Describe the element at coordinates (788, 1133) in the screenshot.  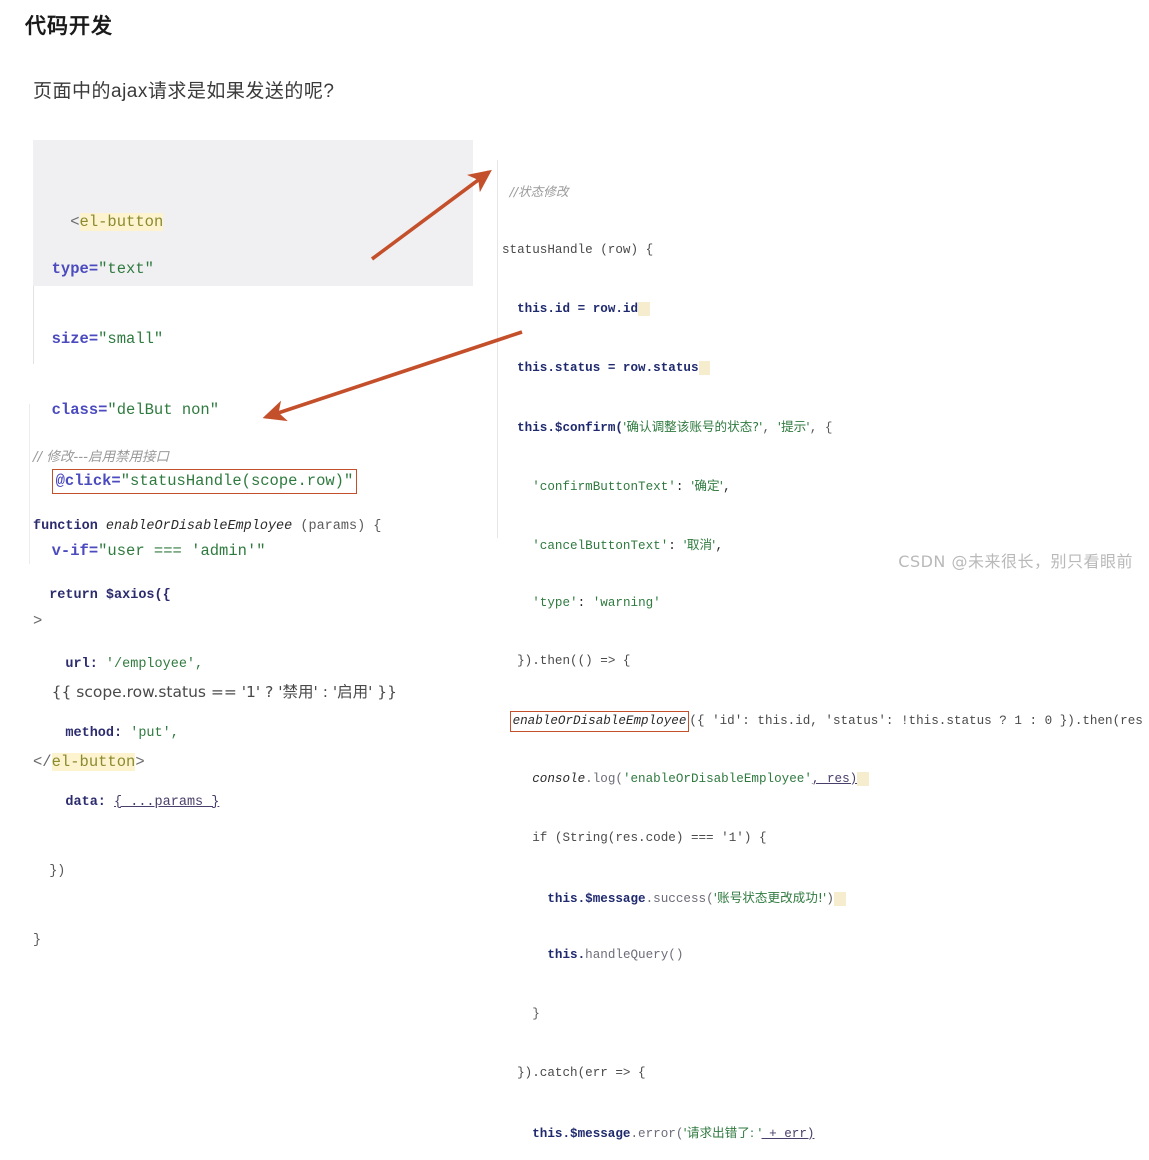
I see `error-concat: + err)` at that location.